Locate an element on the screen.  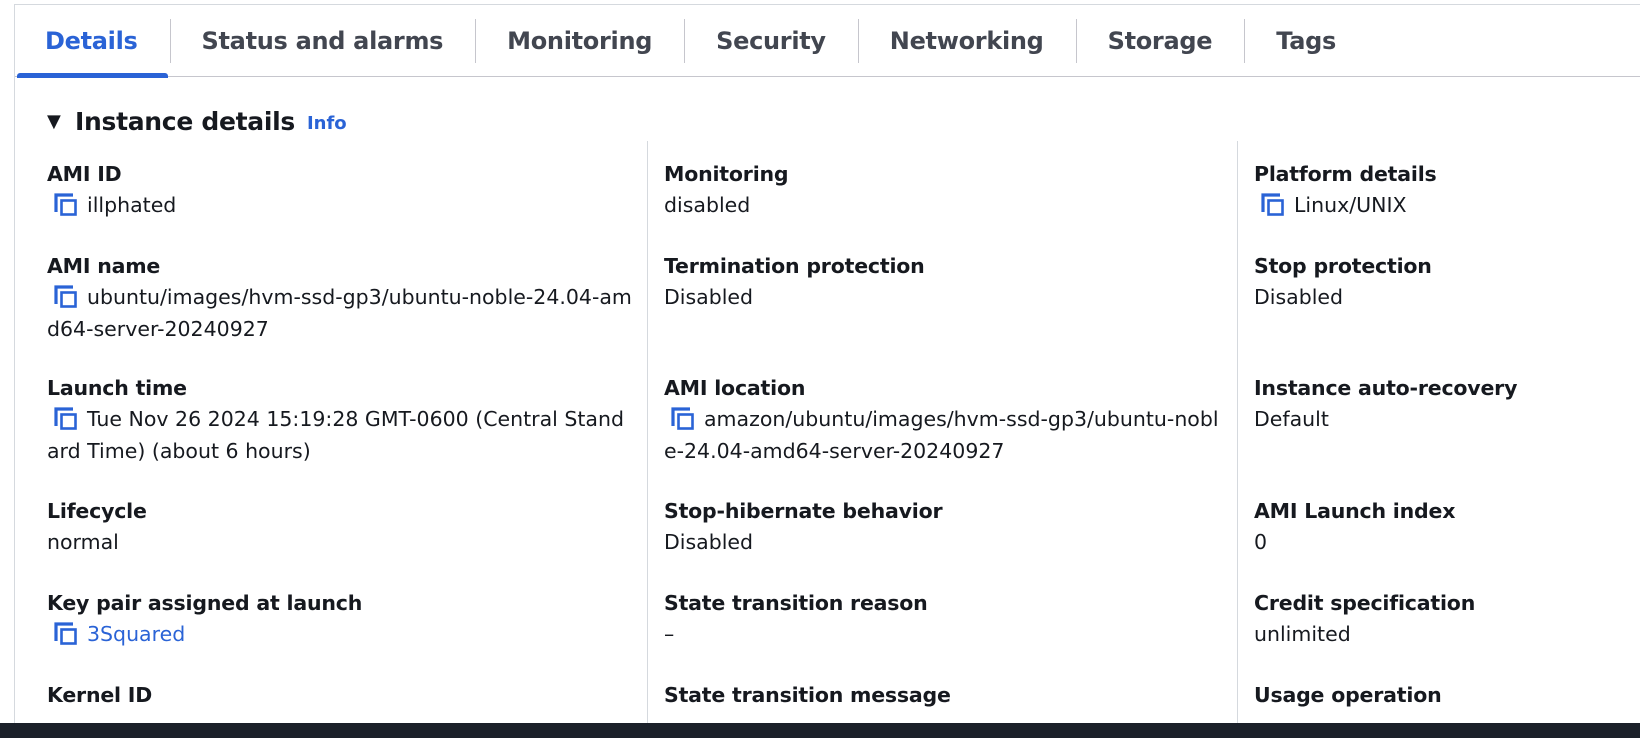
field-stop-hibernate-behavior: Stop-hibernate behavior Disabled is located at coordinates (943, 527).